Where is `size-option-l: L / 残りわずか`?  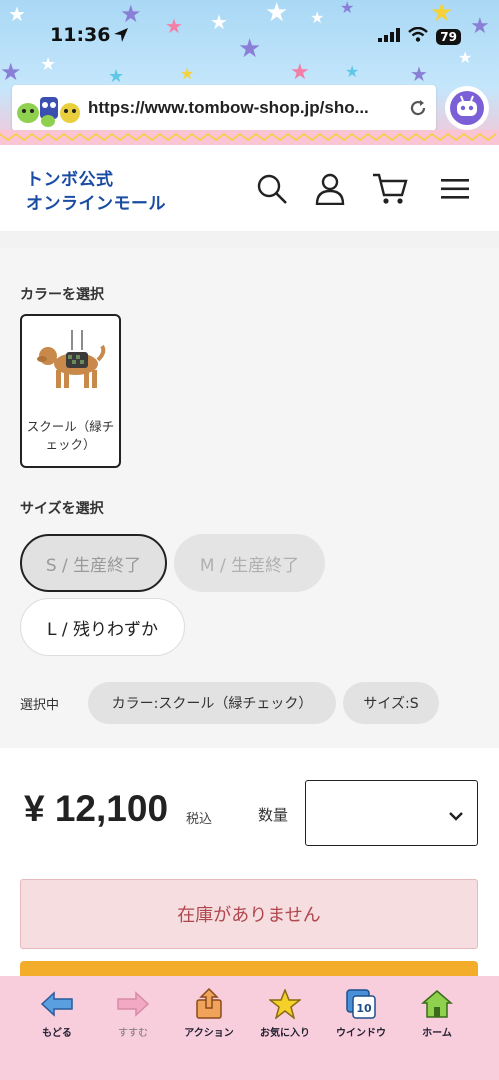
size-option-l: L / 残りわずか is located at coordinates (102, 627).